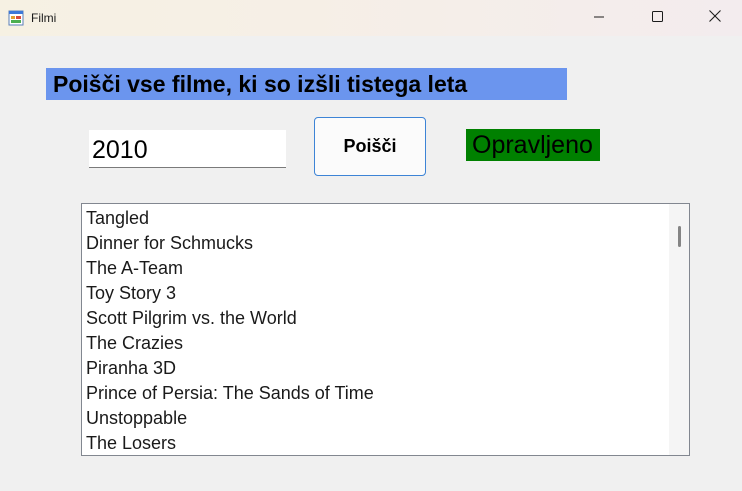  I want to click on close-icon, so click(715, 18).